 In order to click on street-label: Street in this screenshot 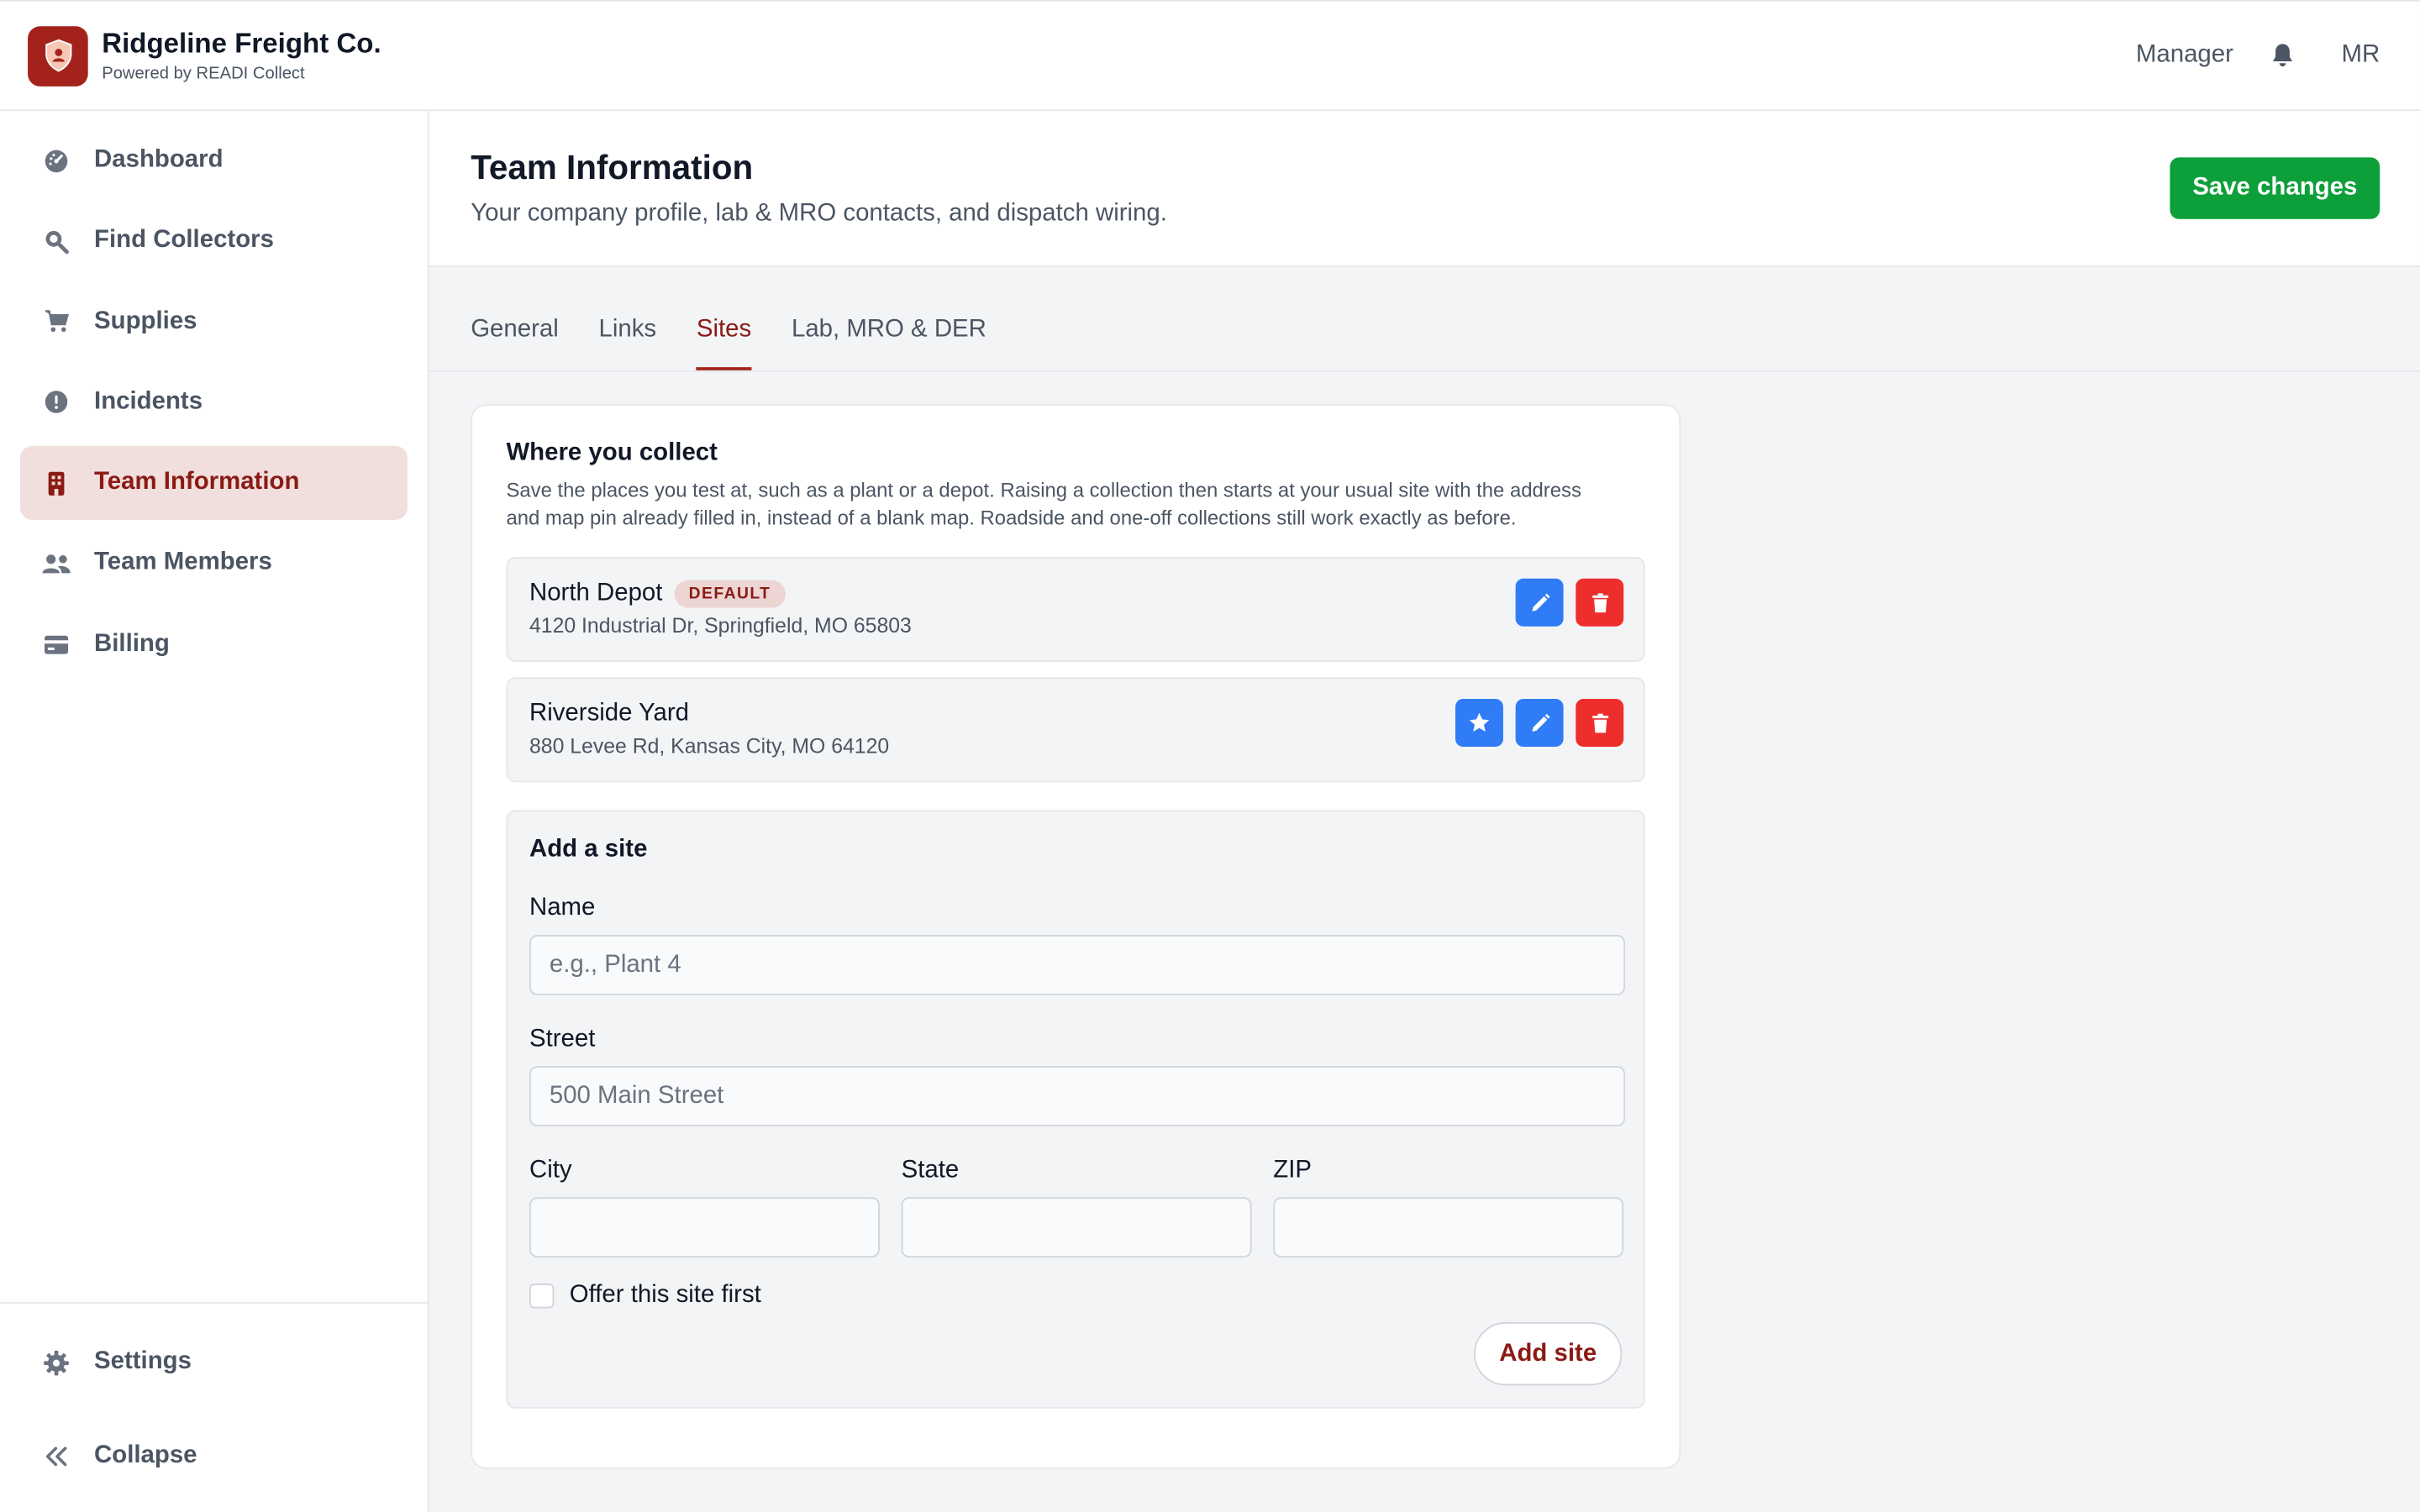, I will do `click(562, 1039)`.